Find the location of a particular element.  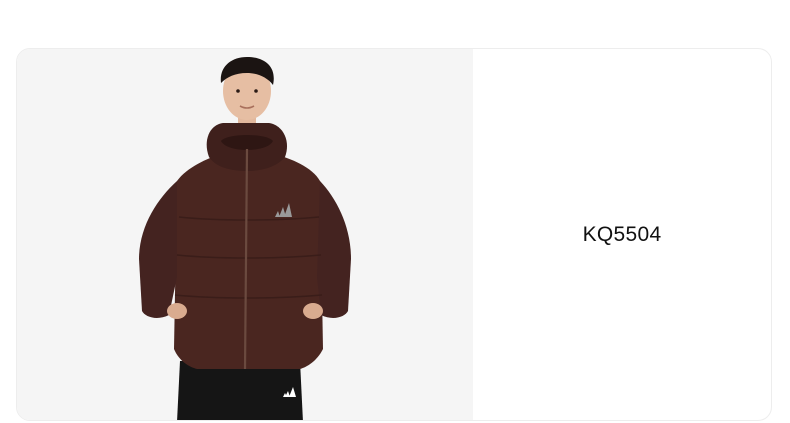

product-code: KQ5504 is located at coordinates (622, 234).